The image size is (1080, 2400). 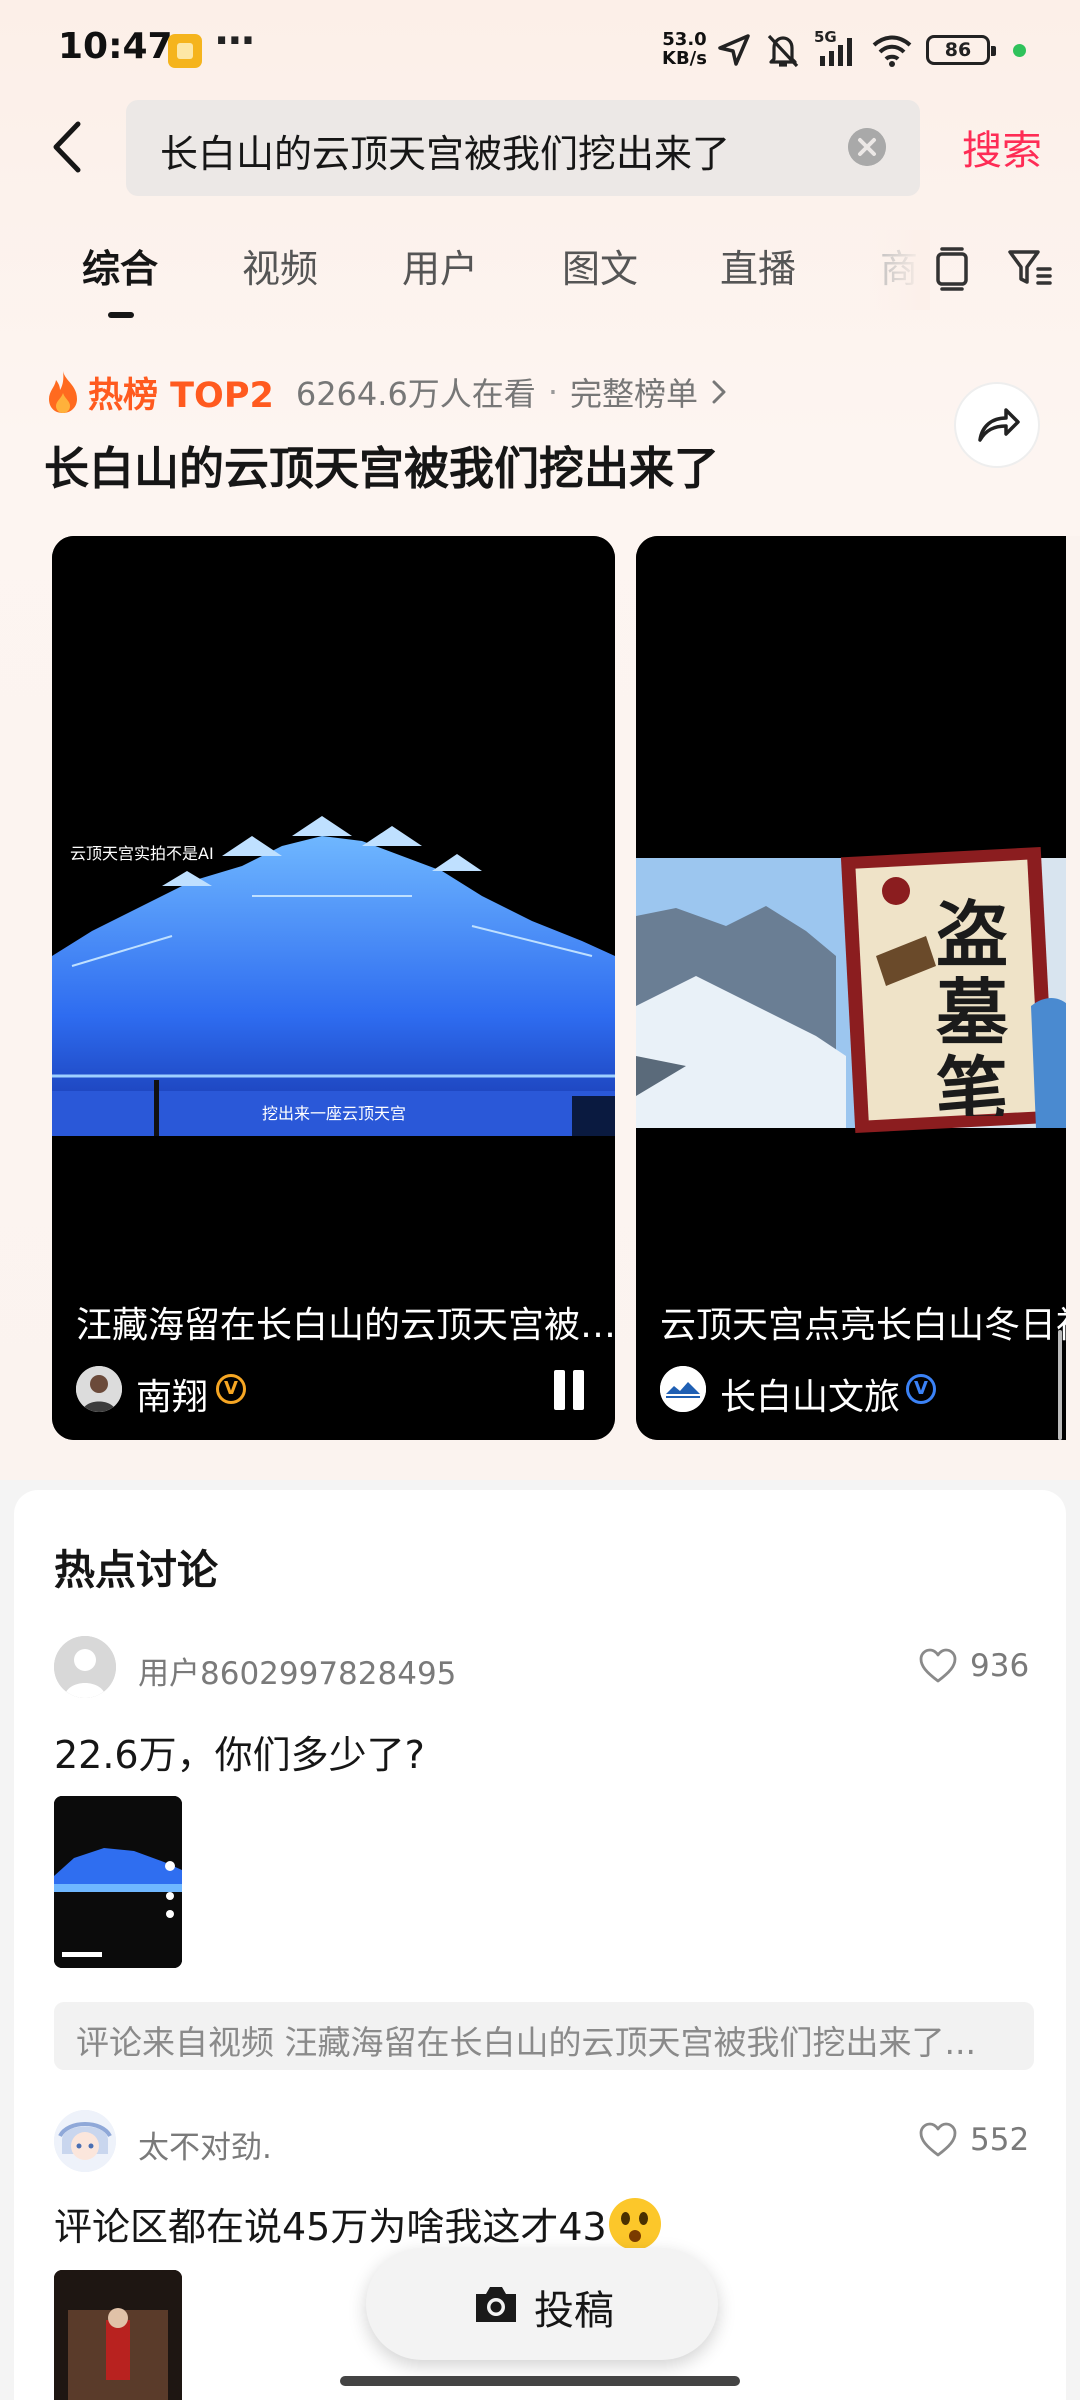 What do you see at coordinates (142, 853) in the screenshot?
I see `video-overlay-text: 云顶天宫实拍不是AI` at bounding box center [142, 853].